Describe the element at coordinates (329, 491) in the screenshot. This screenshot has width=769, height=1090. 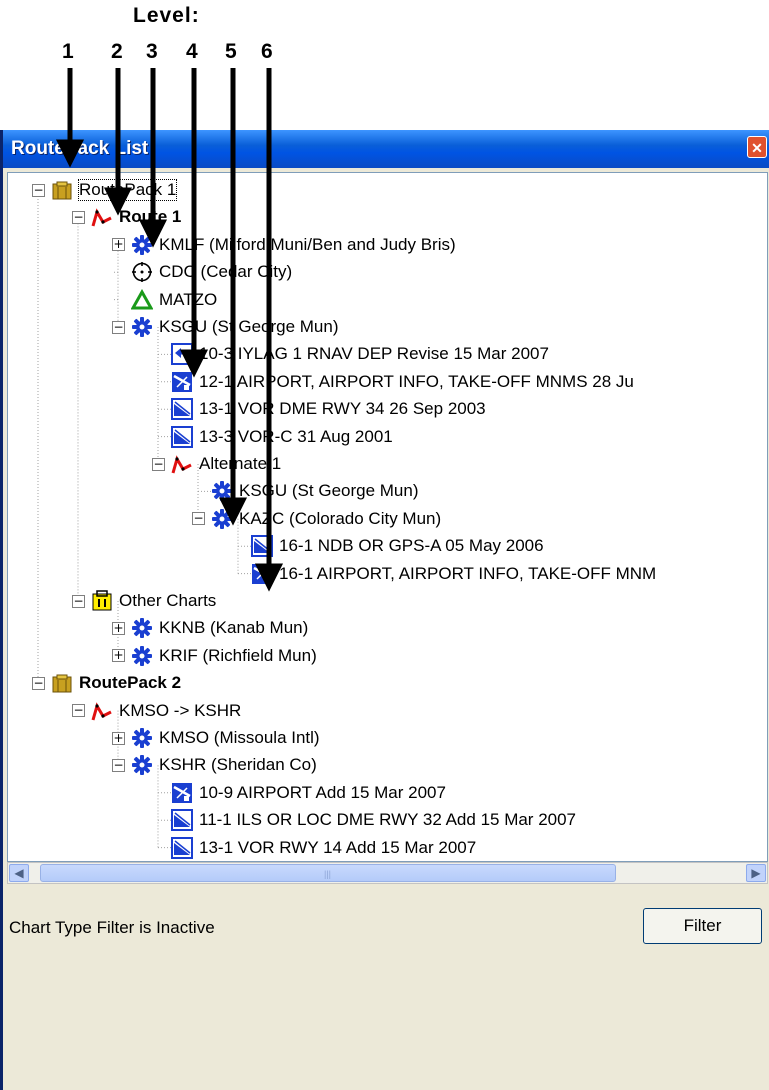
I see `tree-node-label: KSGU (St George Mun)` at that location.